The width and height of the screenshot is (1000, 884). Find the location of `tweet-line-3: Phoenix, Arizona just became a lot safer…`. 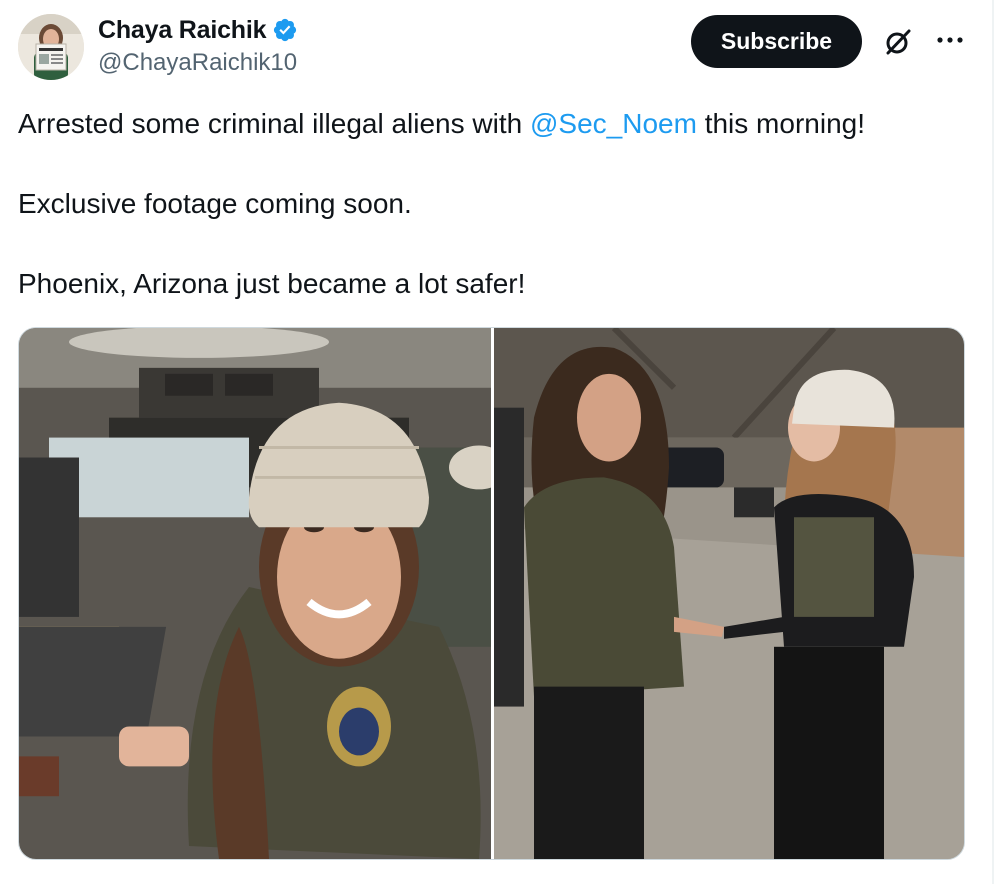

tweet-line-3: Phoenix, Arizona just became a lot safer… is located at coordinates (272, 283).